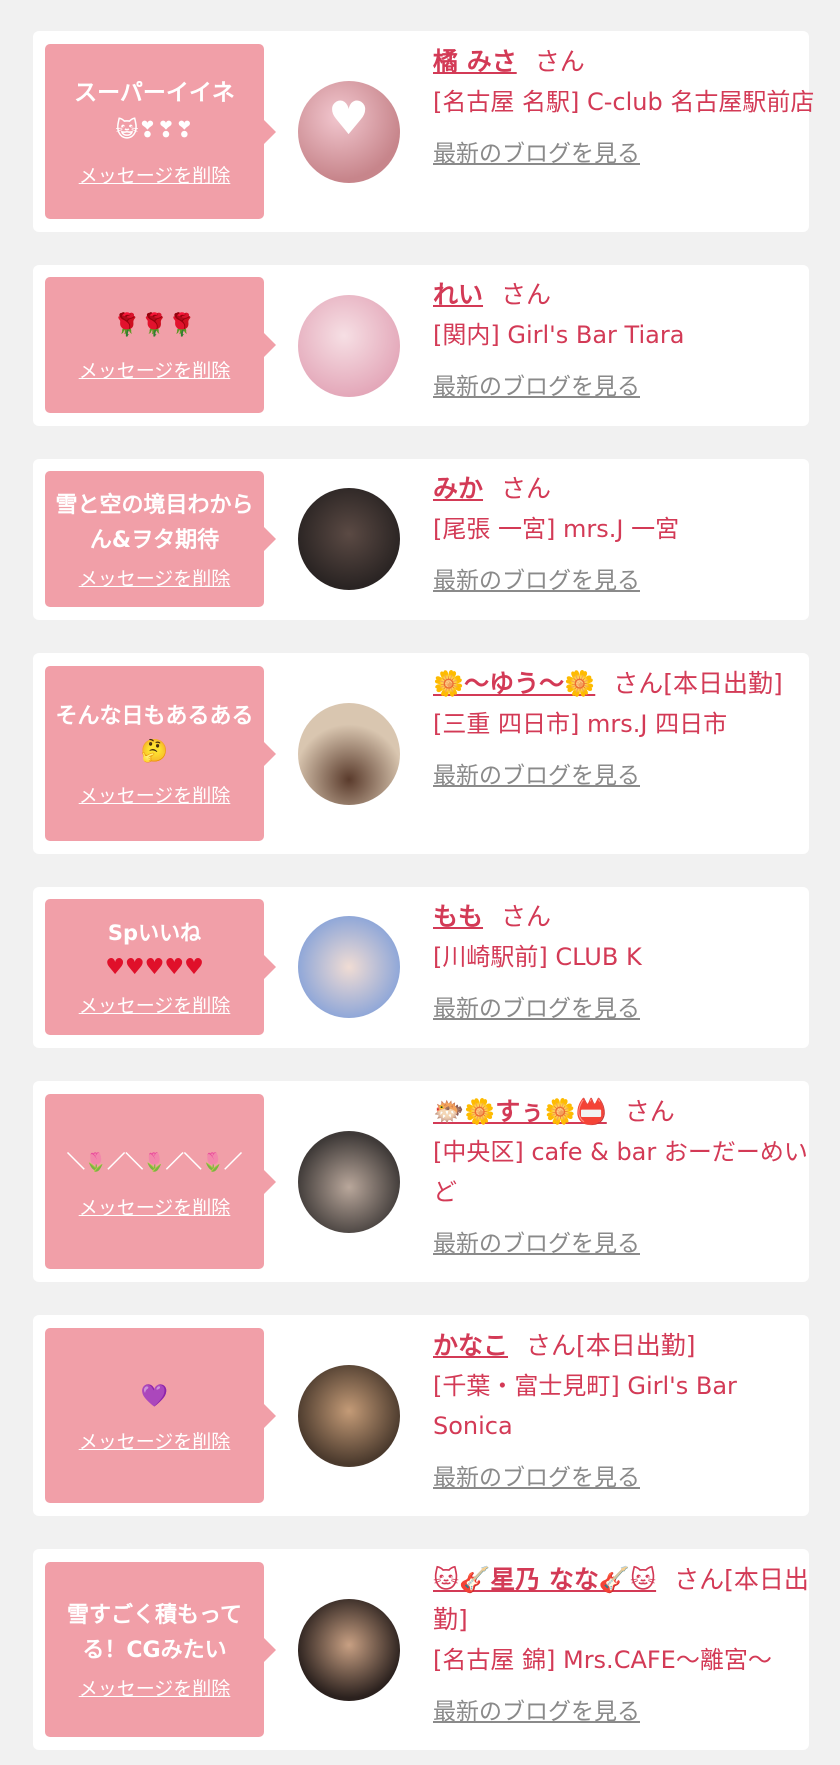 This screenshot has width=840, height=1765. I want to click on shop-label: [名古屋 名駅] C-club 名古屋駅前店, so click(624, 102).